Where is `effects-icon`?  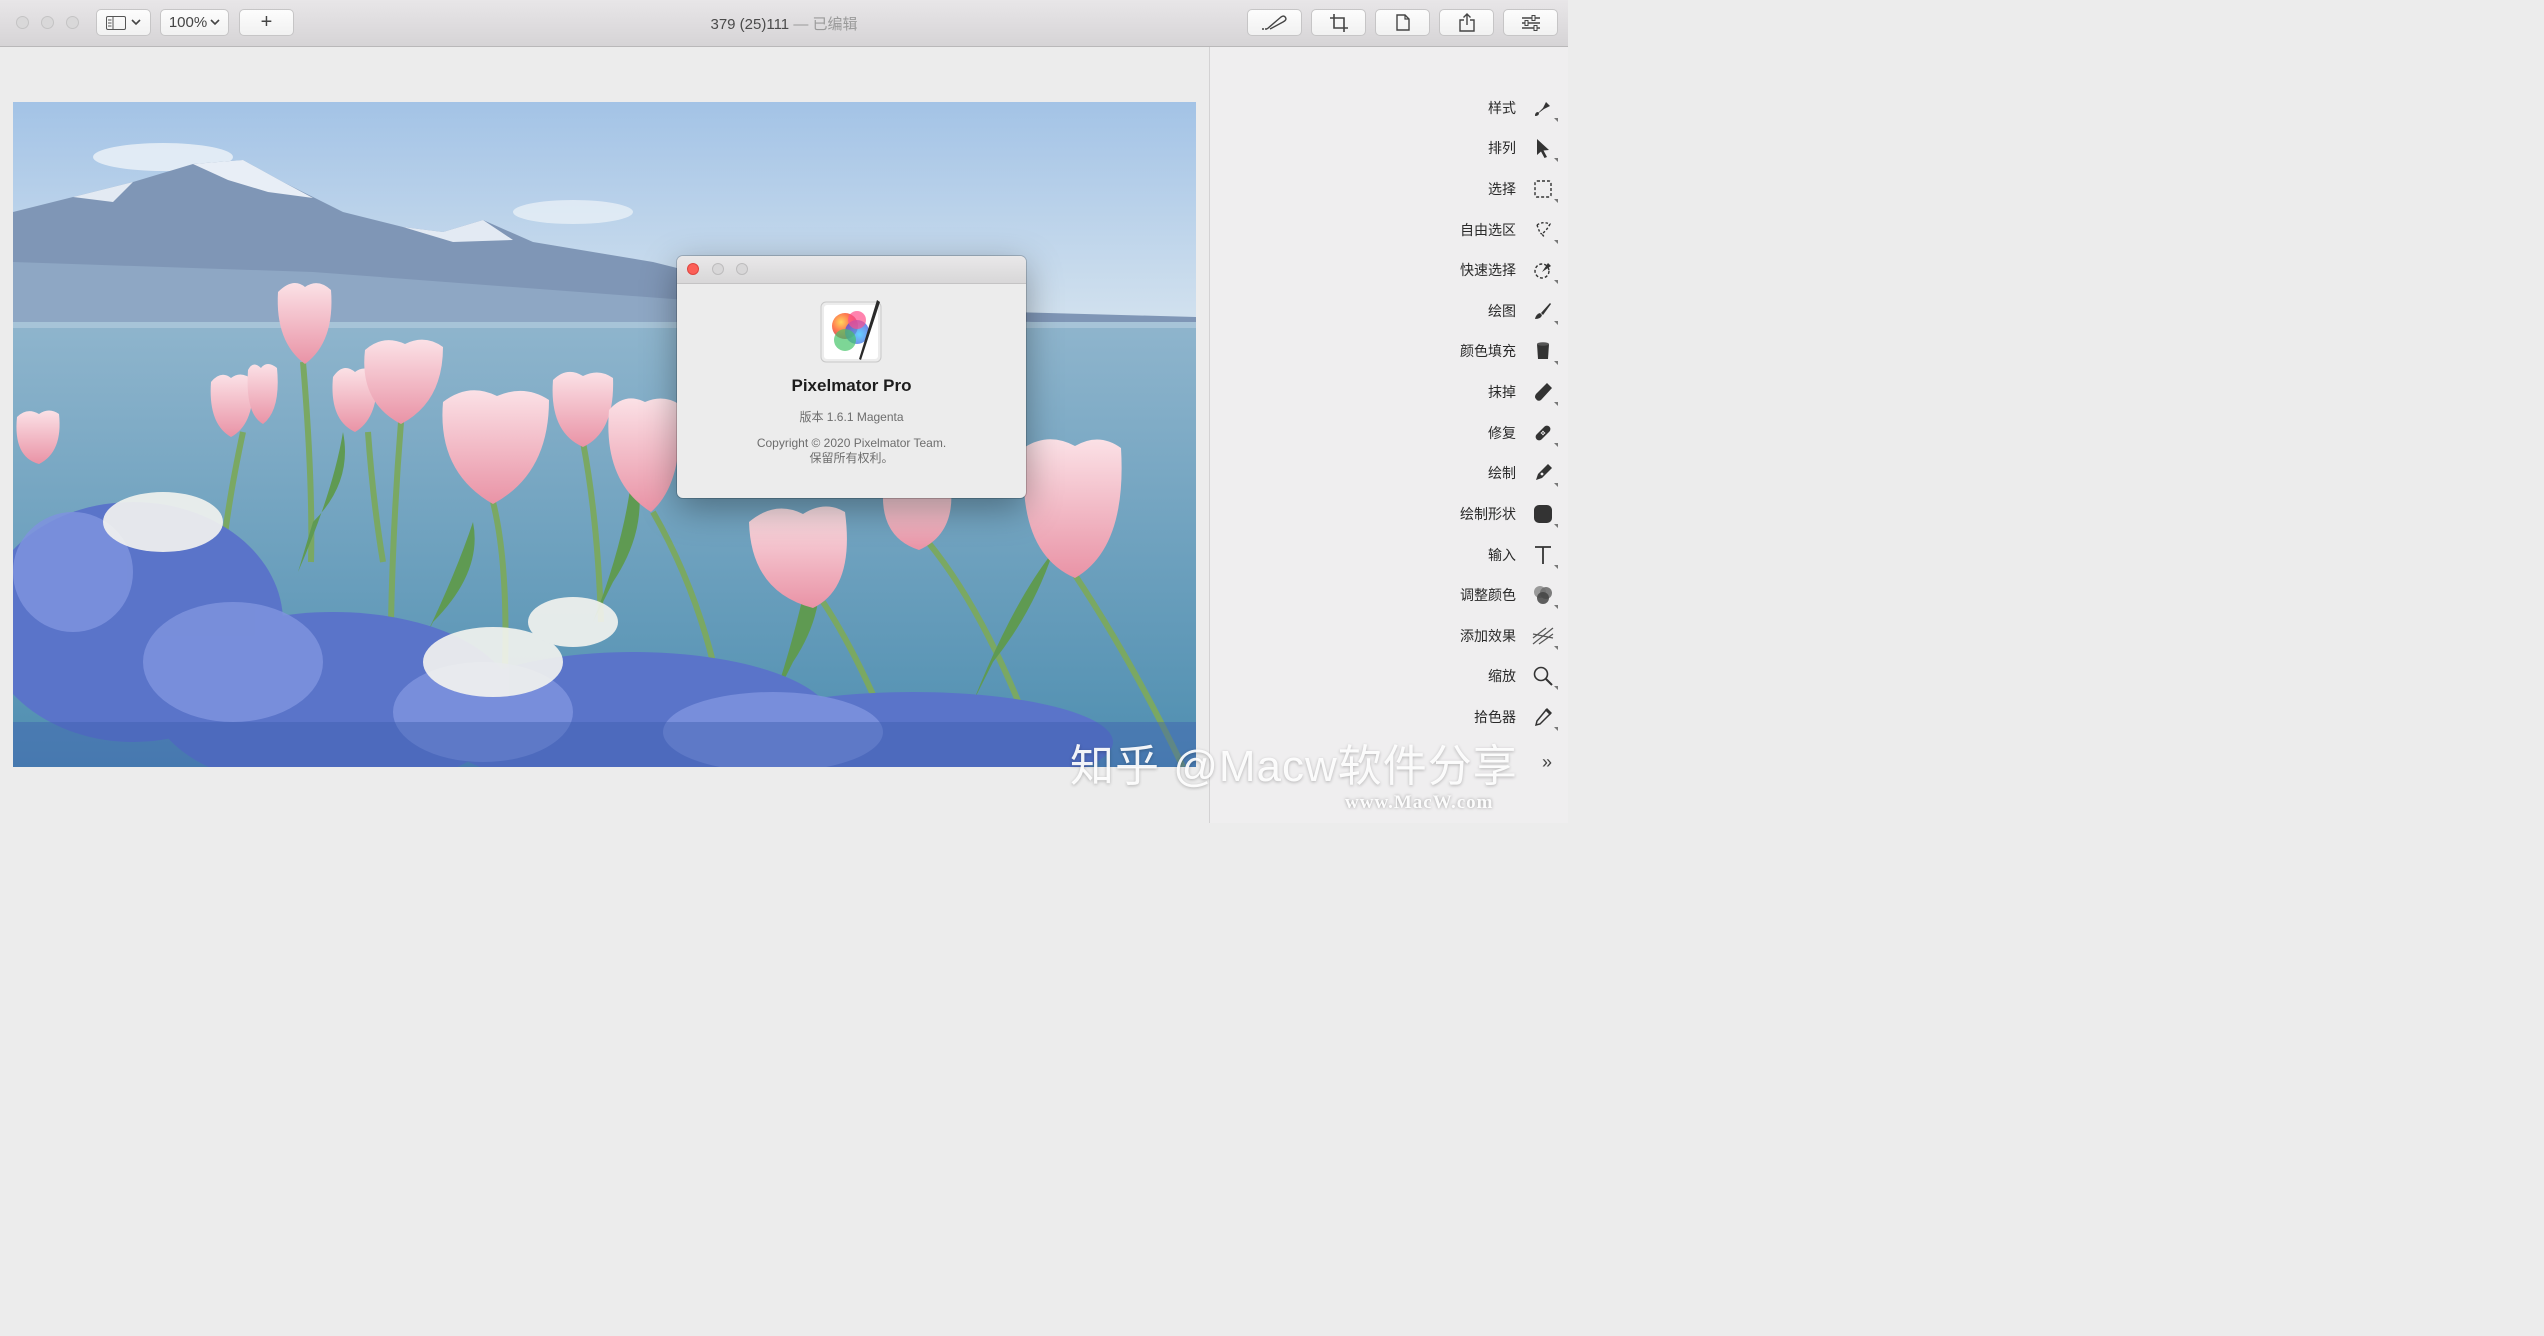
effects-icon is located at coordinates (1545, 637).